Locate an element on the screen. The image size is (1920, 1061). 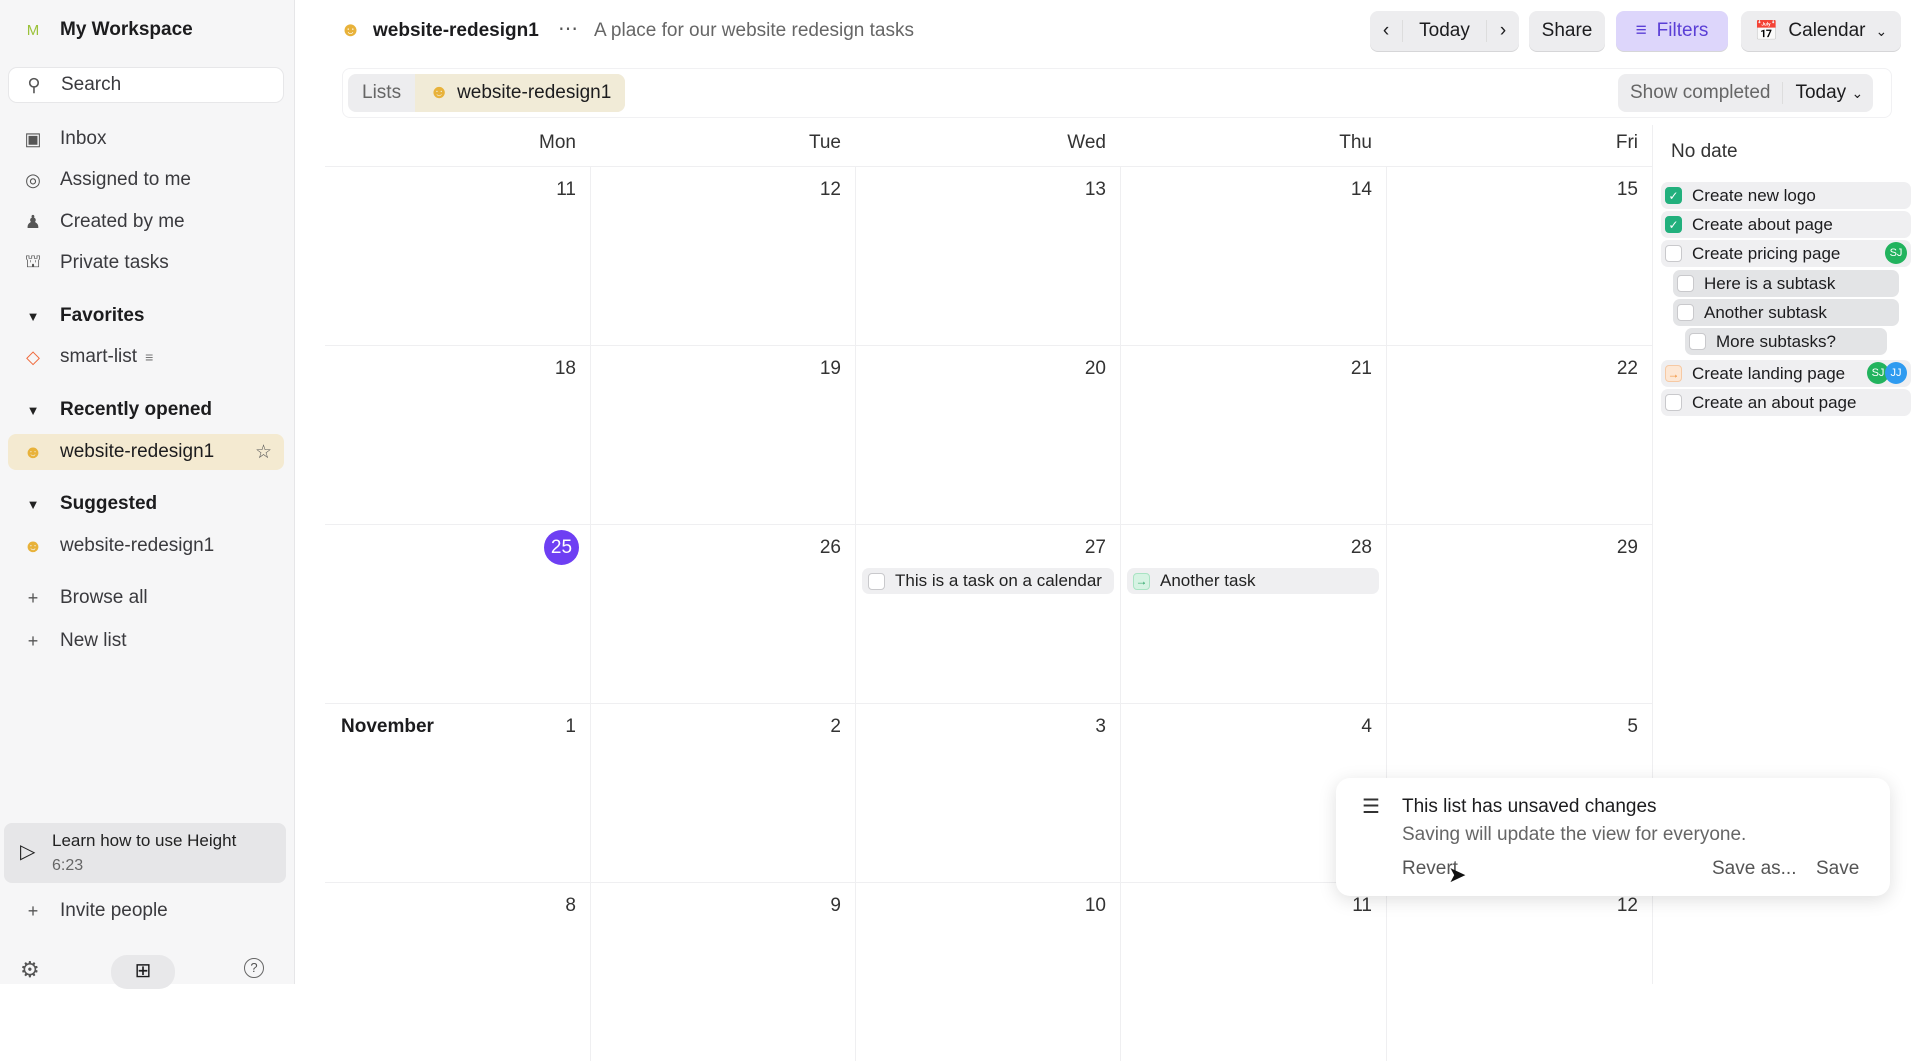
sidebar-item-website-redesign1: ☻ website-redesign1 ☆ is located at coordinates (146, 452).